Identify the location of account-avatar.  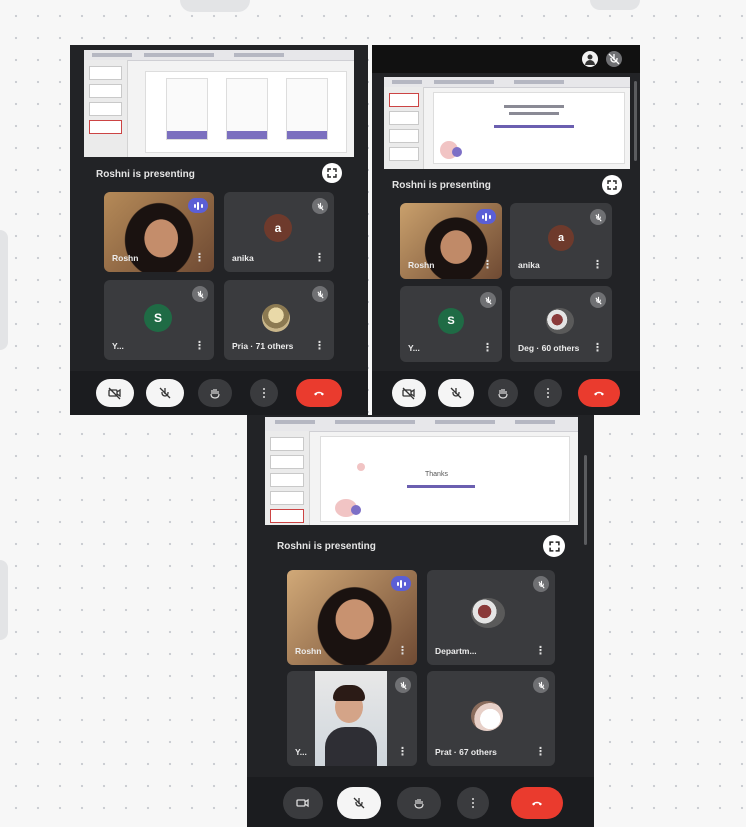
(590, 59).